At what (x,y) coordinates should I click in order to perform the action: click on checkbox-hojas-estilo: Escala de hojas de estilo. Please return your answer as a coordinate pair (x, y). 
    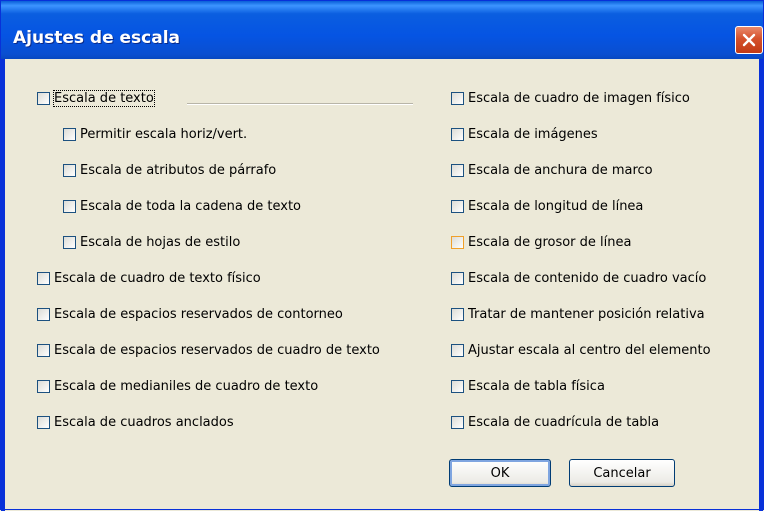
    Looking at the image, I should click on (151, 242).